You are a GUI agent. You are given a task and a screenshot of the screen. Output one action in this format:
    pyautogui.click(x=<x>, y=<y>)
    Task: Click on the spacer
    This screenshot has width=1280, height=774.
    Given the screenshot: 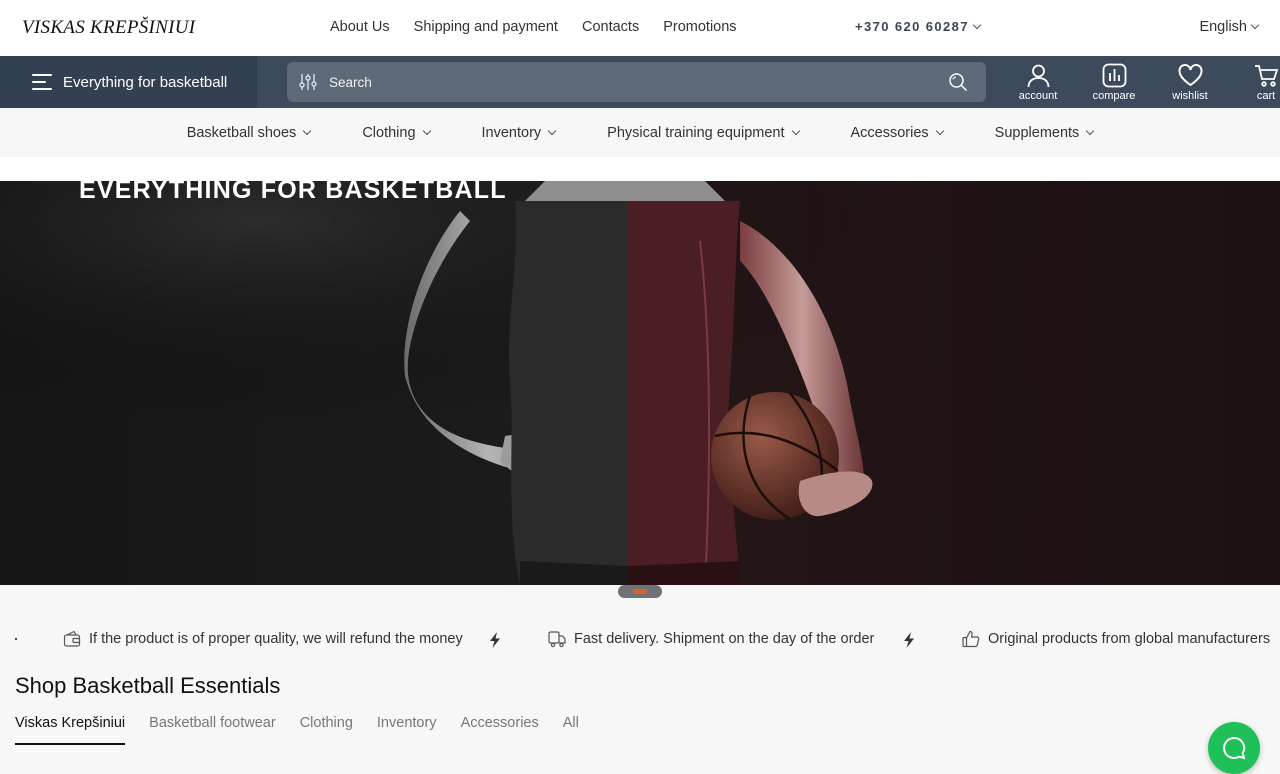 What is the action you would take?
    pyautogui.click(x=640, y=169)
    